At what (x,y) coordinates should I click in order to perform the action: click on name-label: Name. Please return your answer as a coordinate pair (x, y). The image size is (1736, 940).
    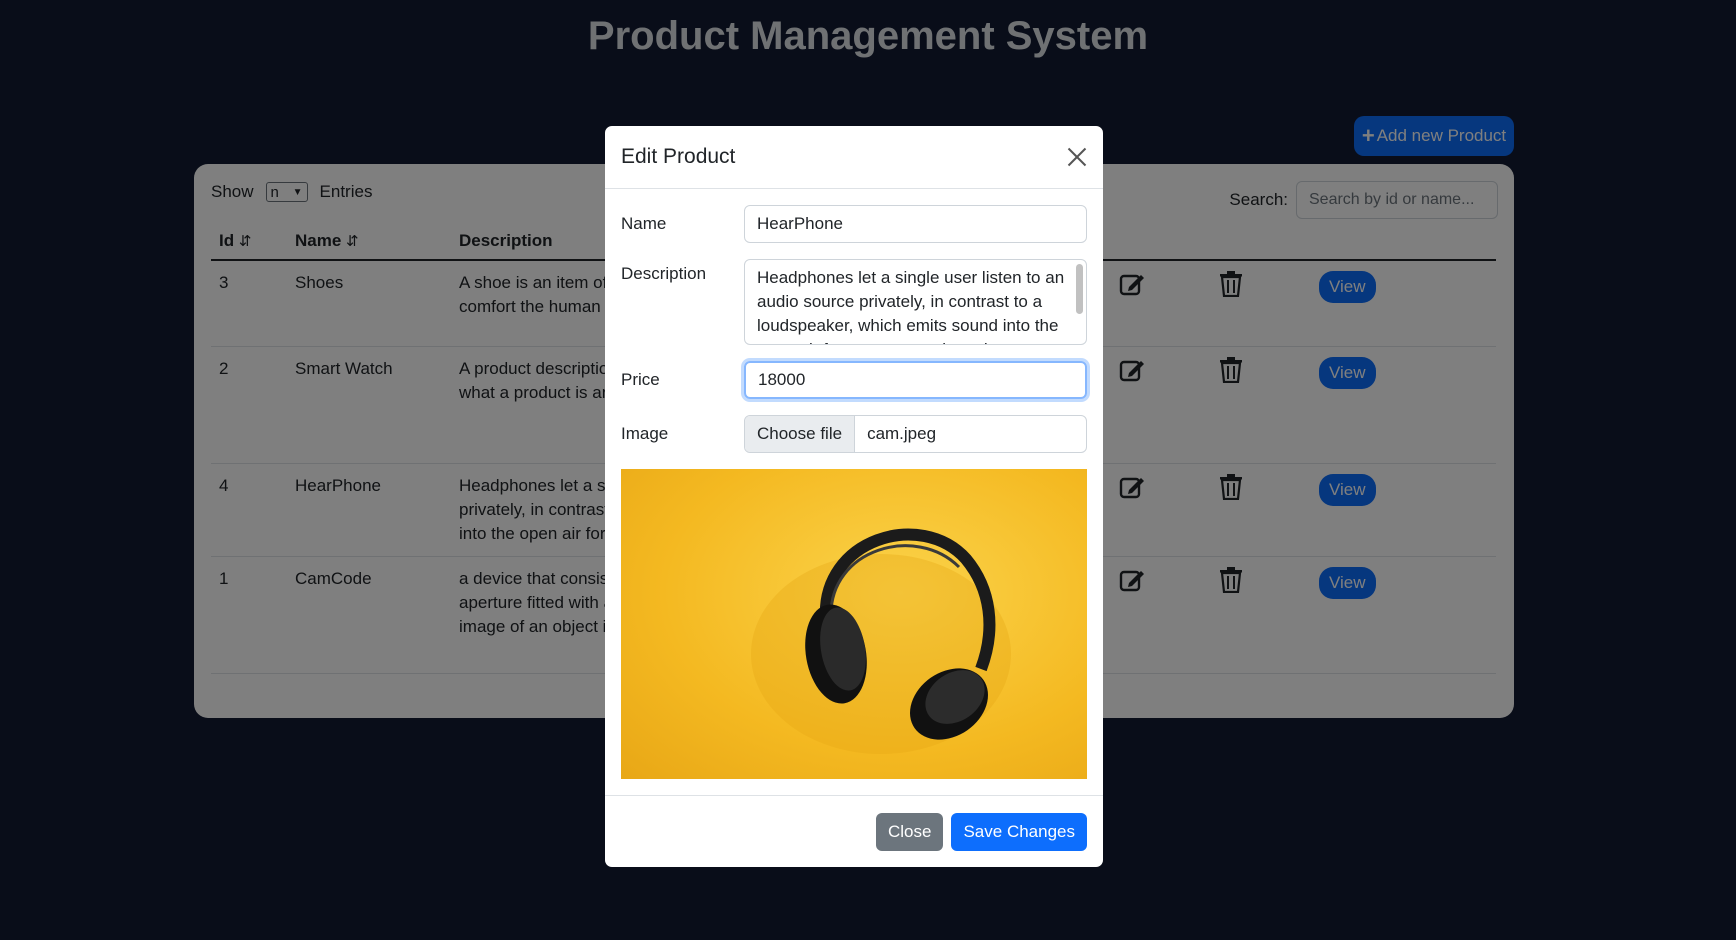
    Looking at the image, I should click on (644, 223).